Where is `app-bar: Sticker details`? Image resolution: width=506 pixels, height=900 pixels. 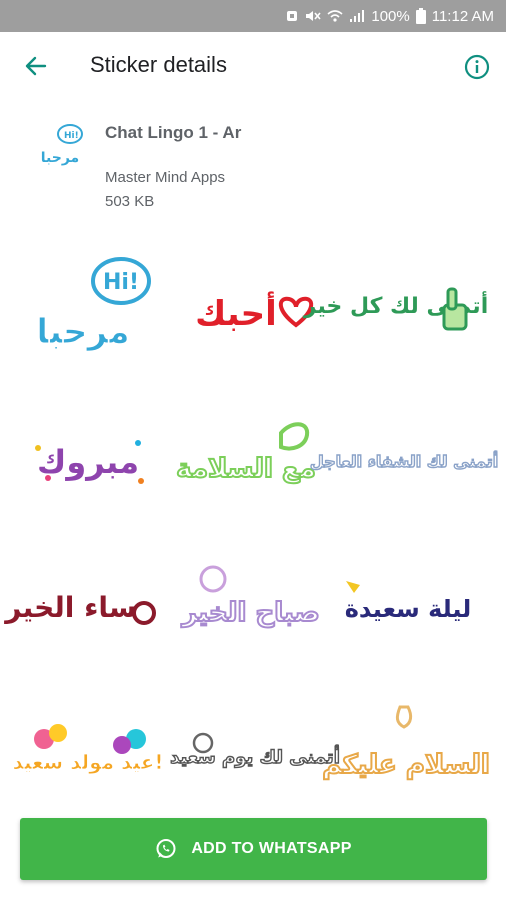 app-bar: Sticker details is located at coordinates (253, 66).